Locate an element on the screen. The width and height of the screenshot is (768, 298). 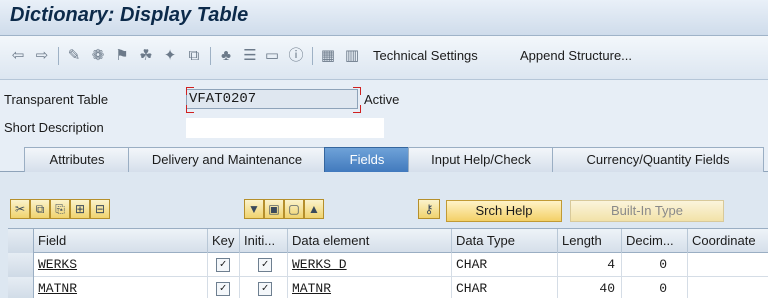
tab-attributes: Attributes is located at coordinates (77, 159).